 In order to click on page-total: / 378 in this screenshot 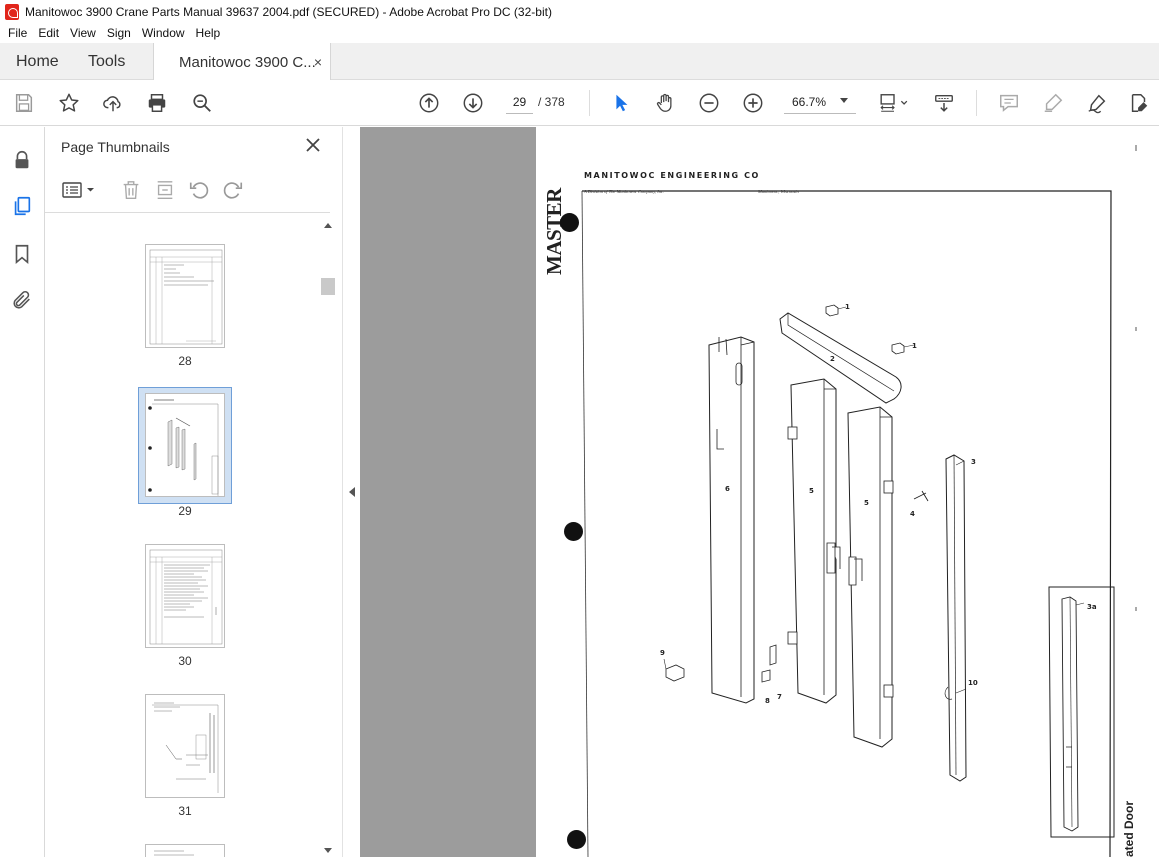, I will do `click(551, 102)`.